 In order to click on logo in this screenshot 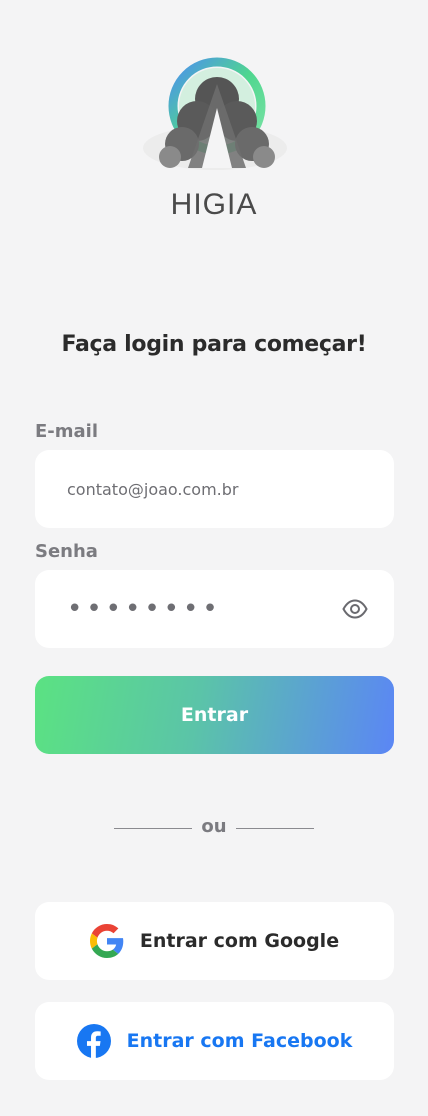, I will do `click(214, 116)`.